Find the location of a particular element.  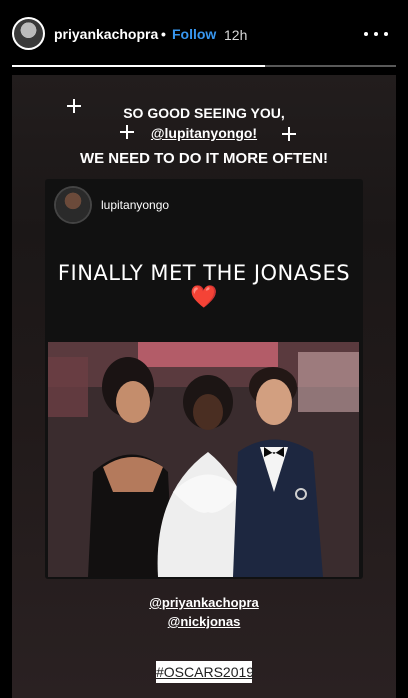

mention-tag: @nickjonas is located at coordinates (204, 621).